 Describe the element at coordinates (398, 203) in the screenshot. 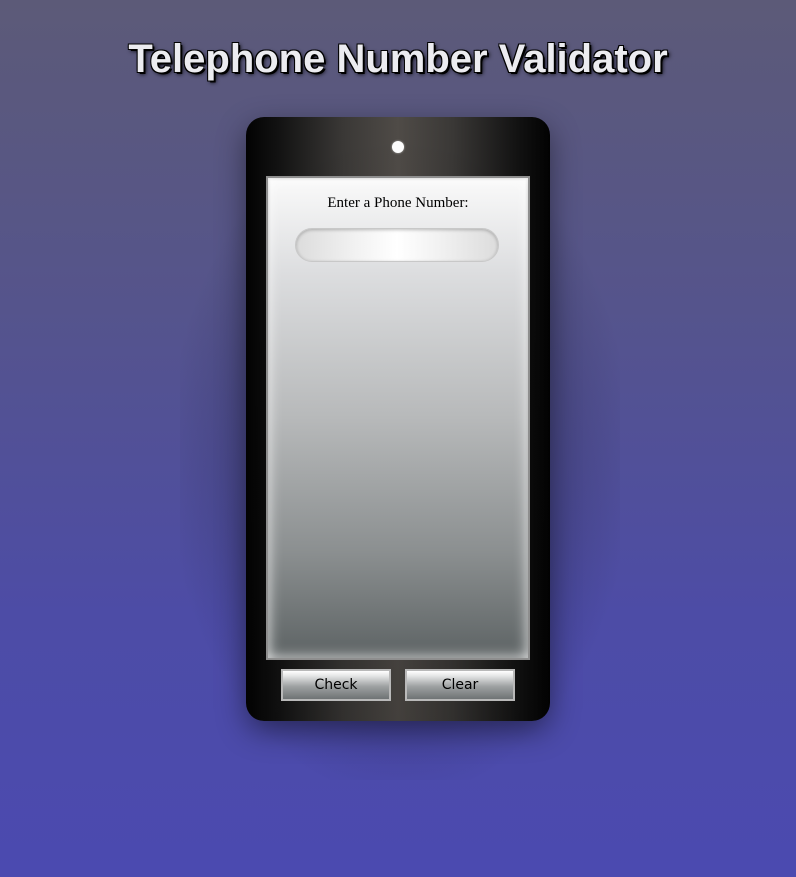

I see `phone-number-label: Enter a Phone Number:` at that location.